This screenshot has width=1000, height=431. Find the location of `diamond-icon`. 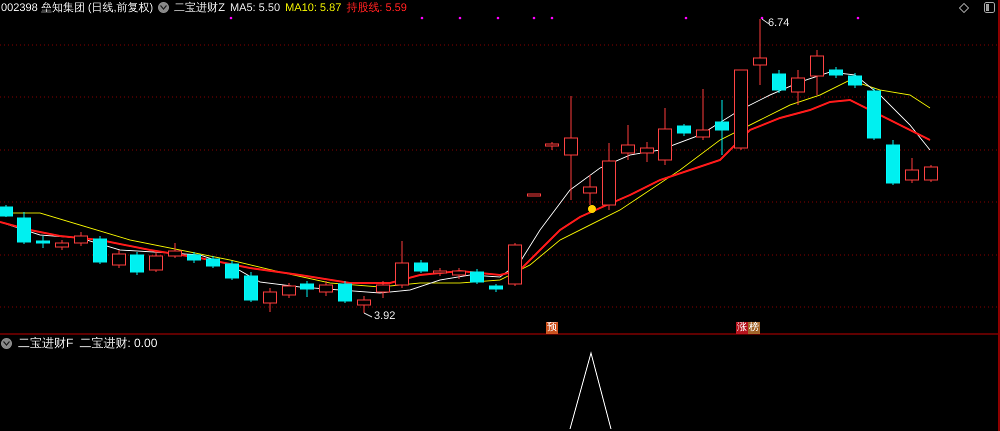

diamond-icon is located at coordinates (964, 7).